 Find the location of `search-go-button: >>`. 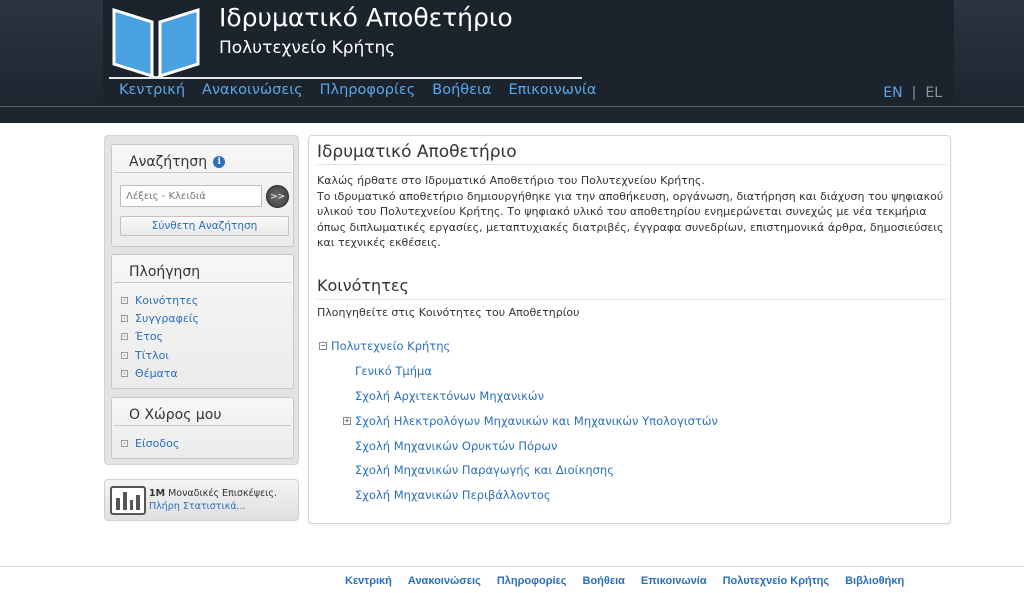

search-go-button: >> is located at coordinates (277, 196).